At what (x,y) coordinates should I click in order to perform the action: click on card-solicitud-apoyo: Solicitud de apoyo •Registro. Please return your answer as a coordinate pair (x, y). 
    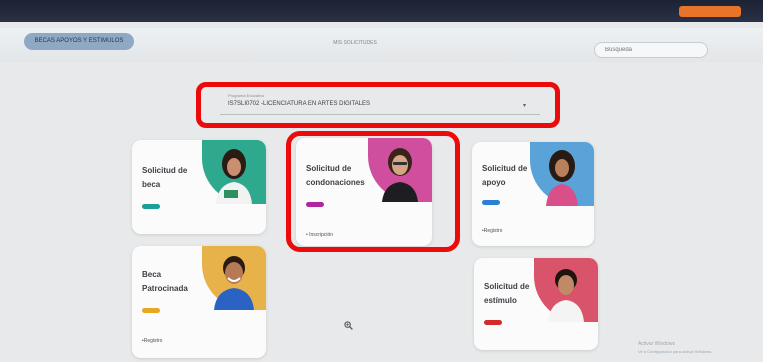
    Looking at the image, I should click on (533, 194).